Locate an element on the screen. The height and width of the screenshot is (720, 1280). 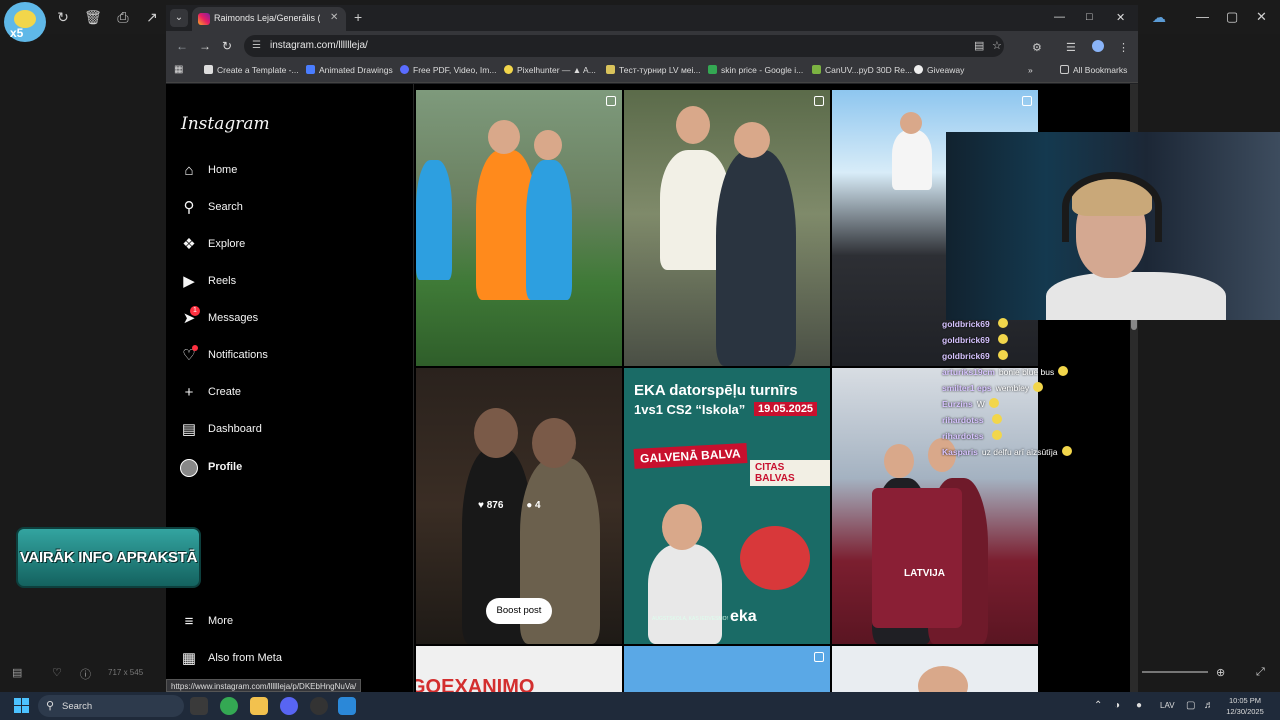
cloud-off-icon: ☁ is located at coordinates (1159, 17).